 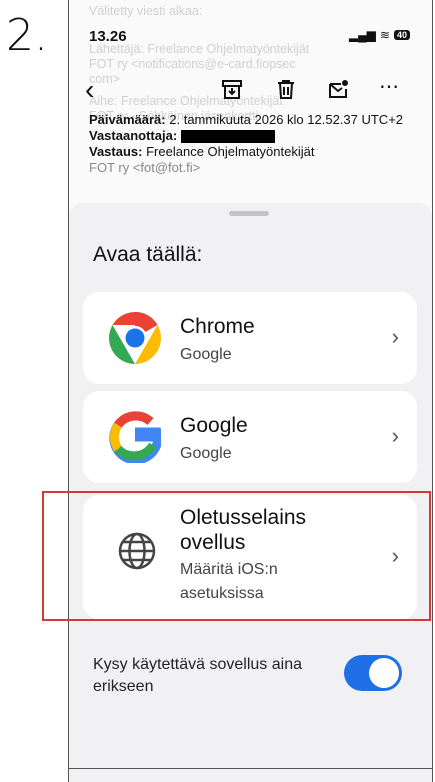 I want to click on email-ghost-line: Välitetty viesti alkaa:, so click(x=146, y=11).